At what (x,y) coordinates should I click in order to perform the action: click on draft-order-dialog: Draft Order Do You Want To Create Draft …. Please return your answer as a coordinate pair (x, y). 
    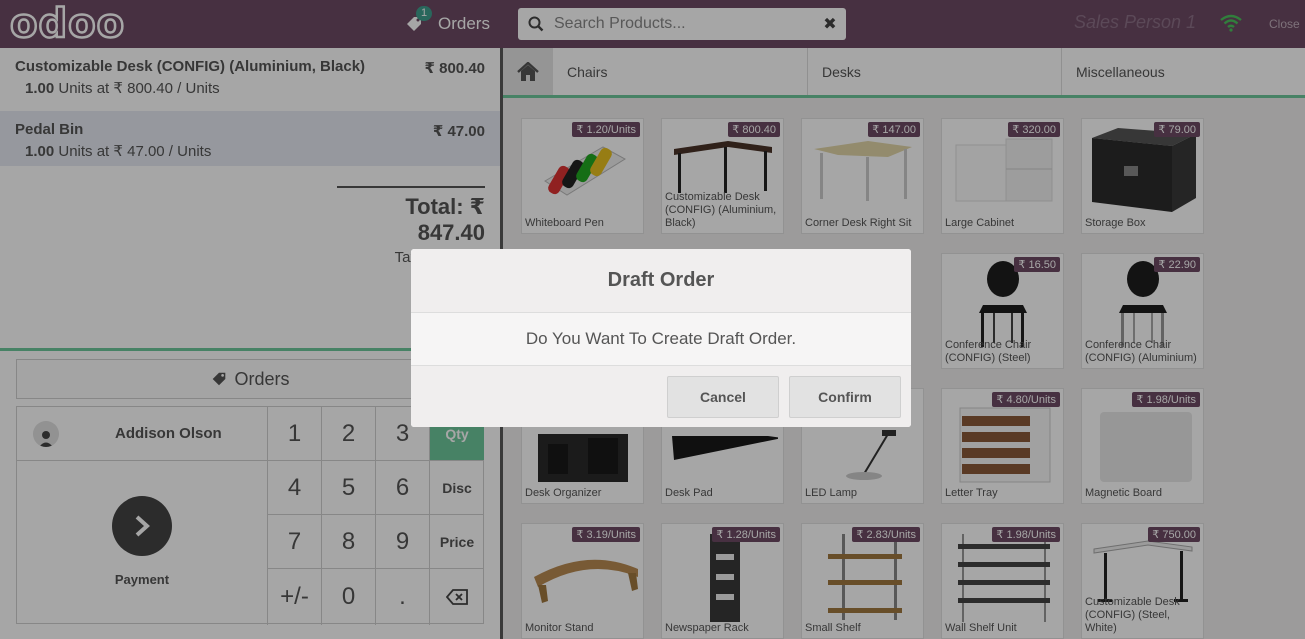
    Looking at the image, I should click on (661, 338).